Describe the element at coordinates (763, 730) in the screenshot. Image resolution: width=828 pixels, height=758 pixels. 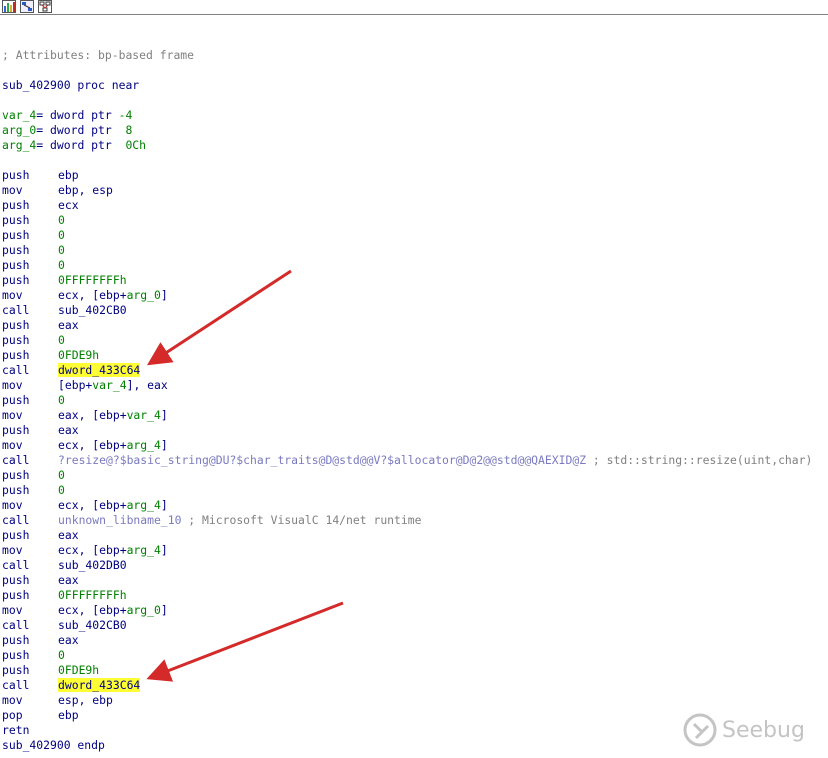
I see `watermark-text: Seebug` at that location.